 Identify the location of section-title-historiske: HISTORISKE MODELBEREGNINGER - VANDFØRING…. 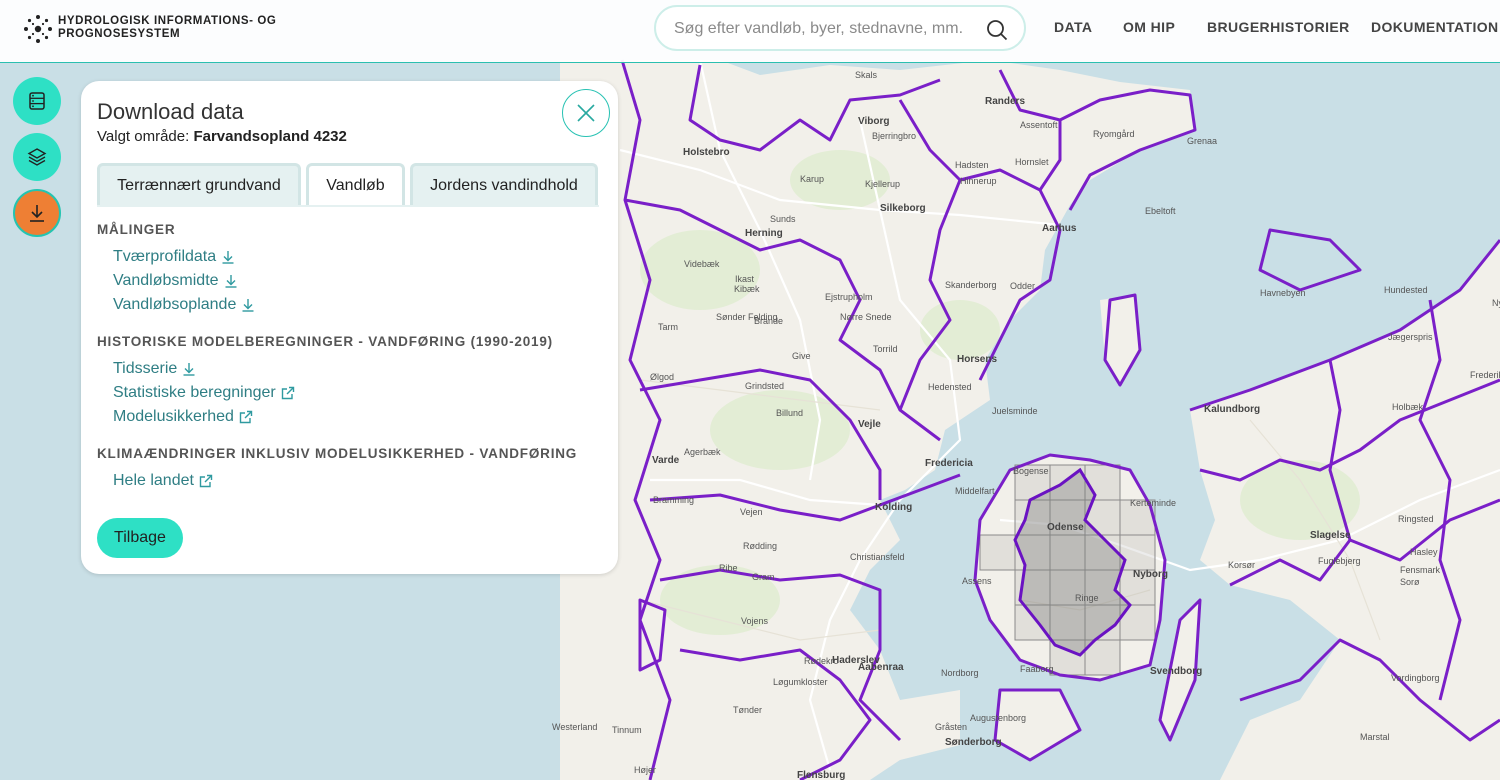
(325, 341).